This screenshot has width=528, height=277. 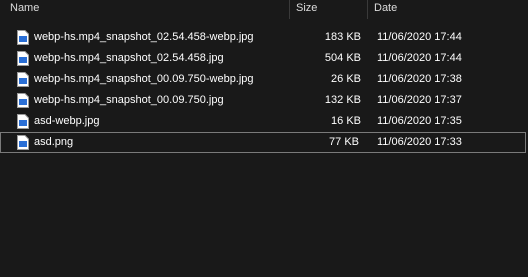 What do you see at coordinates (346, 121) in the screenshot?
I see `file-size: 16 KB` at bounding box center [346, 121].